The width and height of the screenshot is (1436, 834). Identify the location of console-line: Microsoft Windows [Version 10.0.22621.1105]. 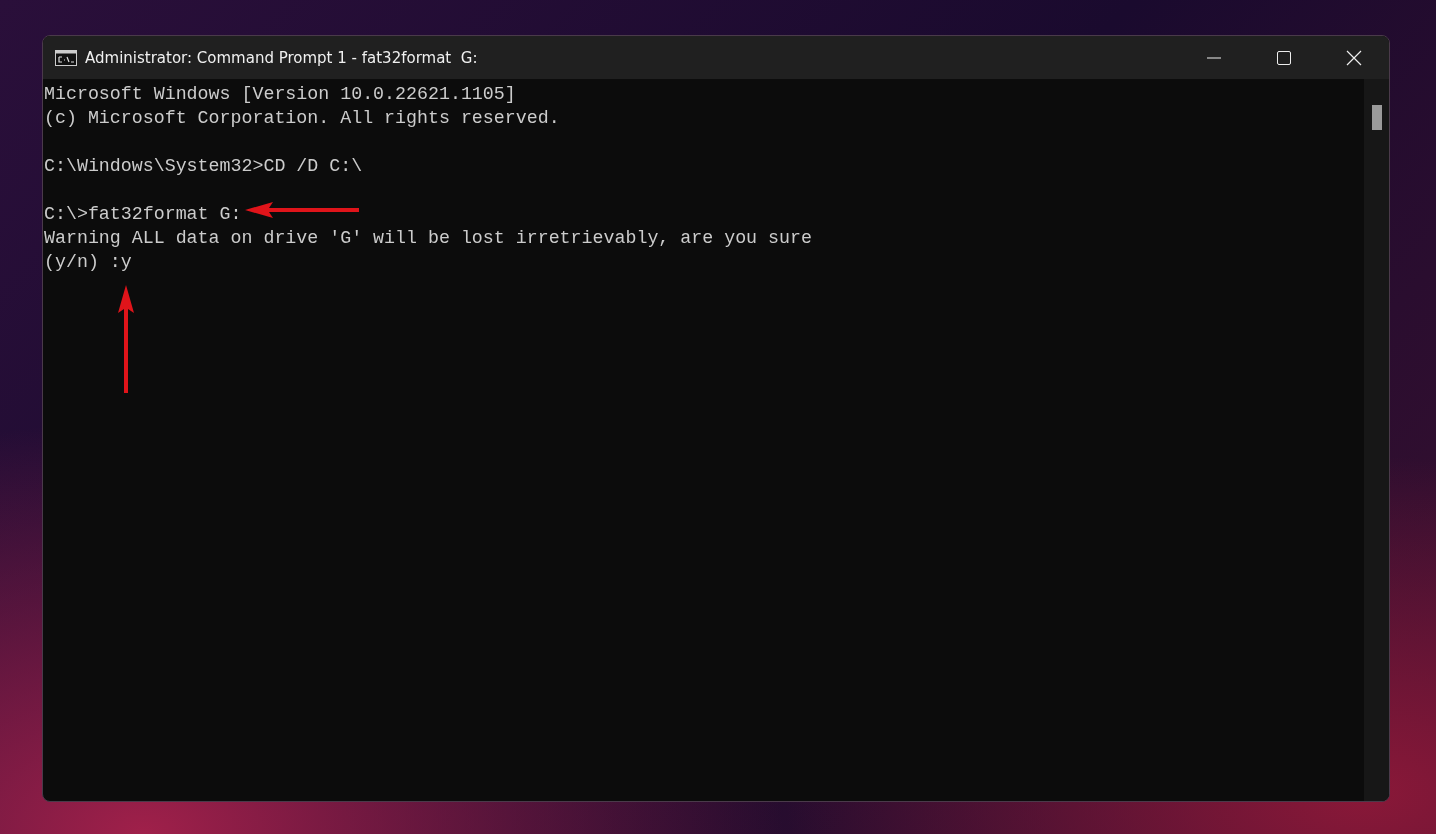
(280, 94).